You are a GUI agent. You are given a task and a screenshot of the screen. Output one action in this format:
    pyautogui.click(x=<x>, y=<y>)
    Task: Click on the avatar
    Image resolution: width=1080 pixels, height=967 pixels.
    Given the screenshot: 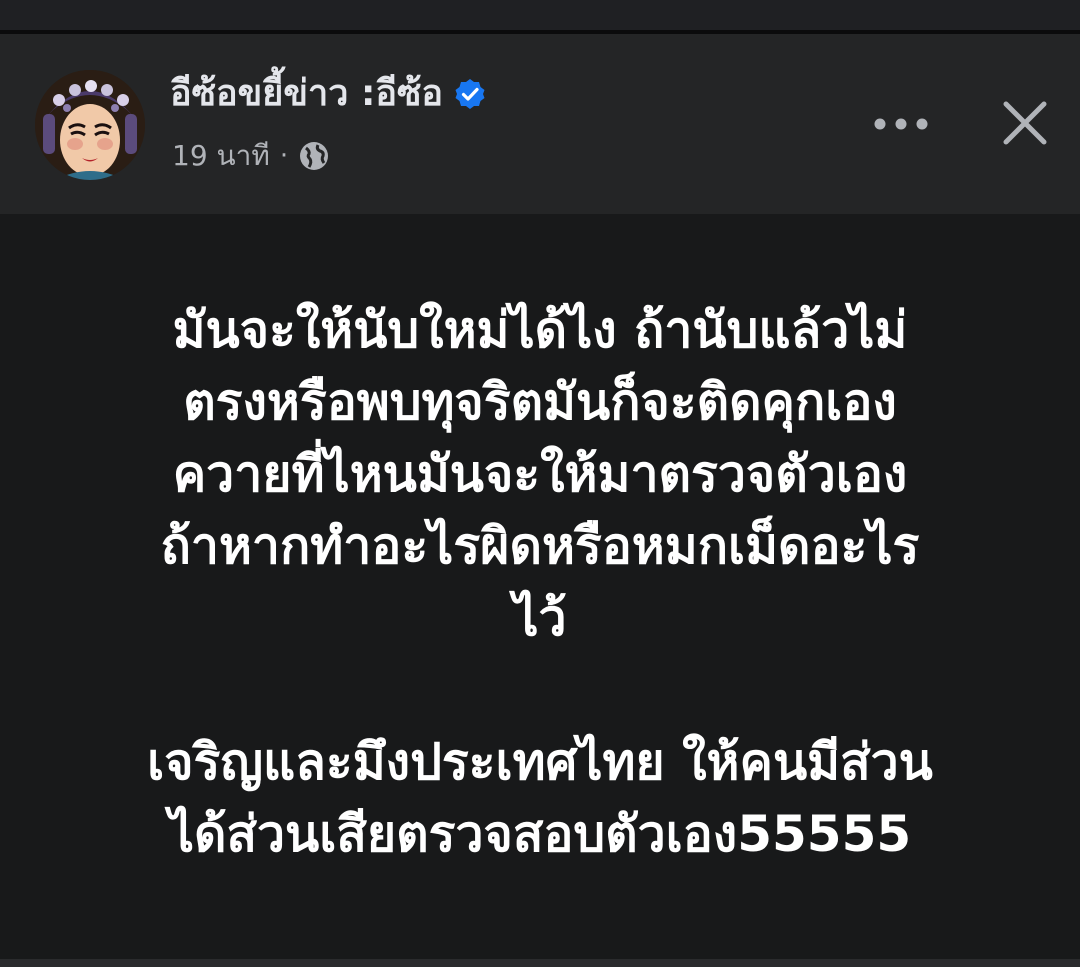 What is the action you would take?
    pyautogui.click(x=90, y=125)
    